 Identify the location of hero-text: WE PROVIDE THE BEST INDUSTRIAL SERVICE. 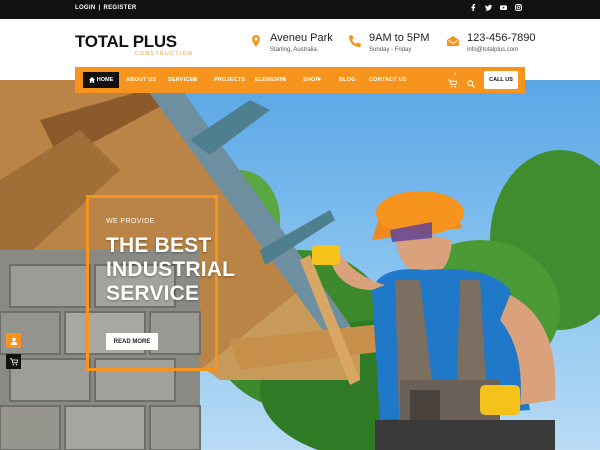
(170, 262).